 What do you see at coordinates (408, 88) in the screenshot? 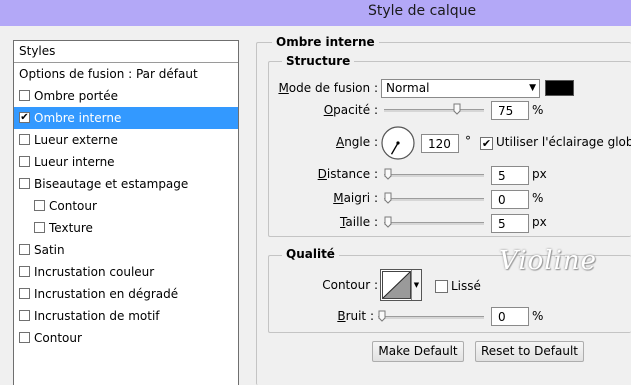
I see `blend-mode-value: Normal` at bounding box center [408, 88].